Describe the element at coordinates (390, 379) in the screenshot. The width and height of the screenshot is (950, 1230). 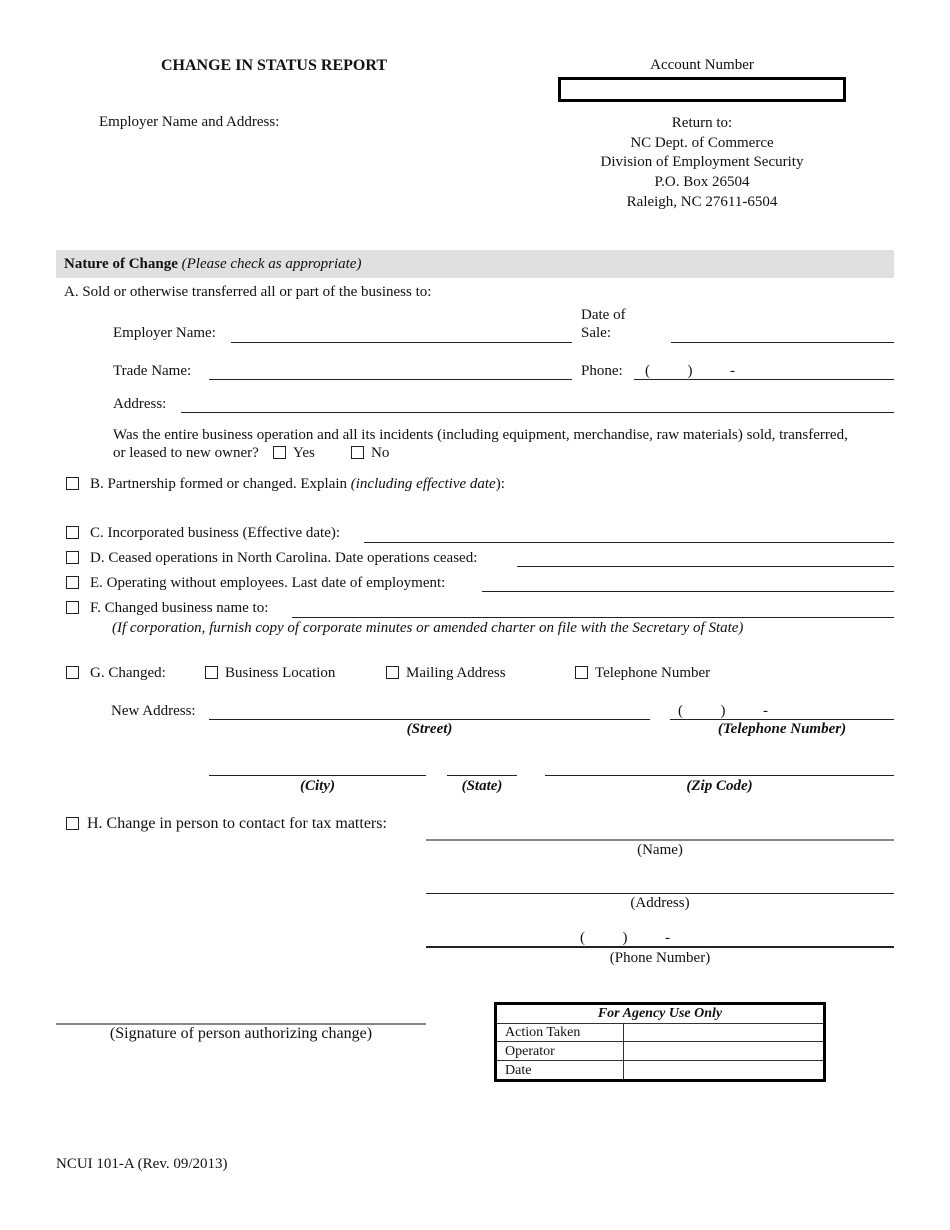
I see `trade-name-field` at that location.